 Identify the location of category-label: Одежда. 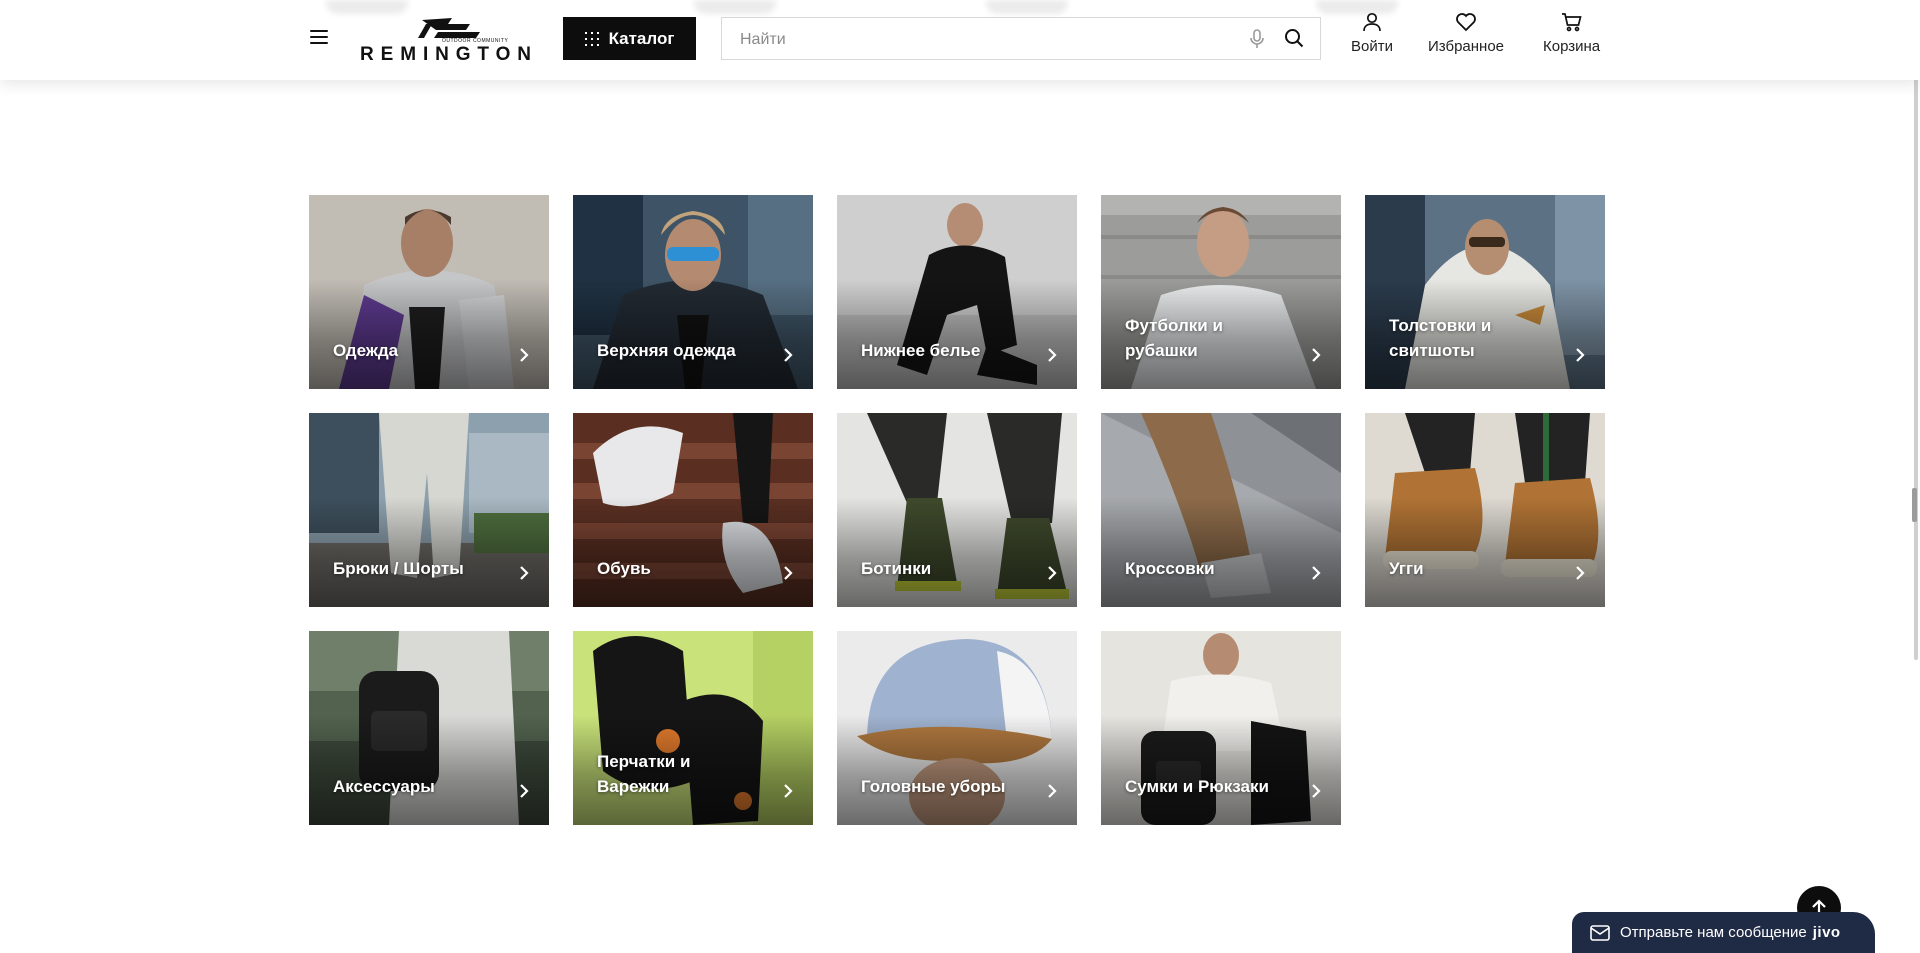
(366, 350).